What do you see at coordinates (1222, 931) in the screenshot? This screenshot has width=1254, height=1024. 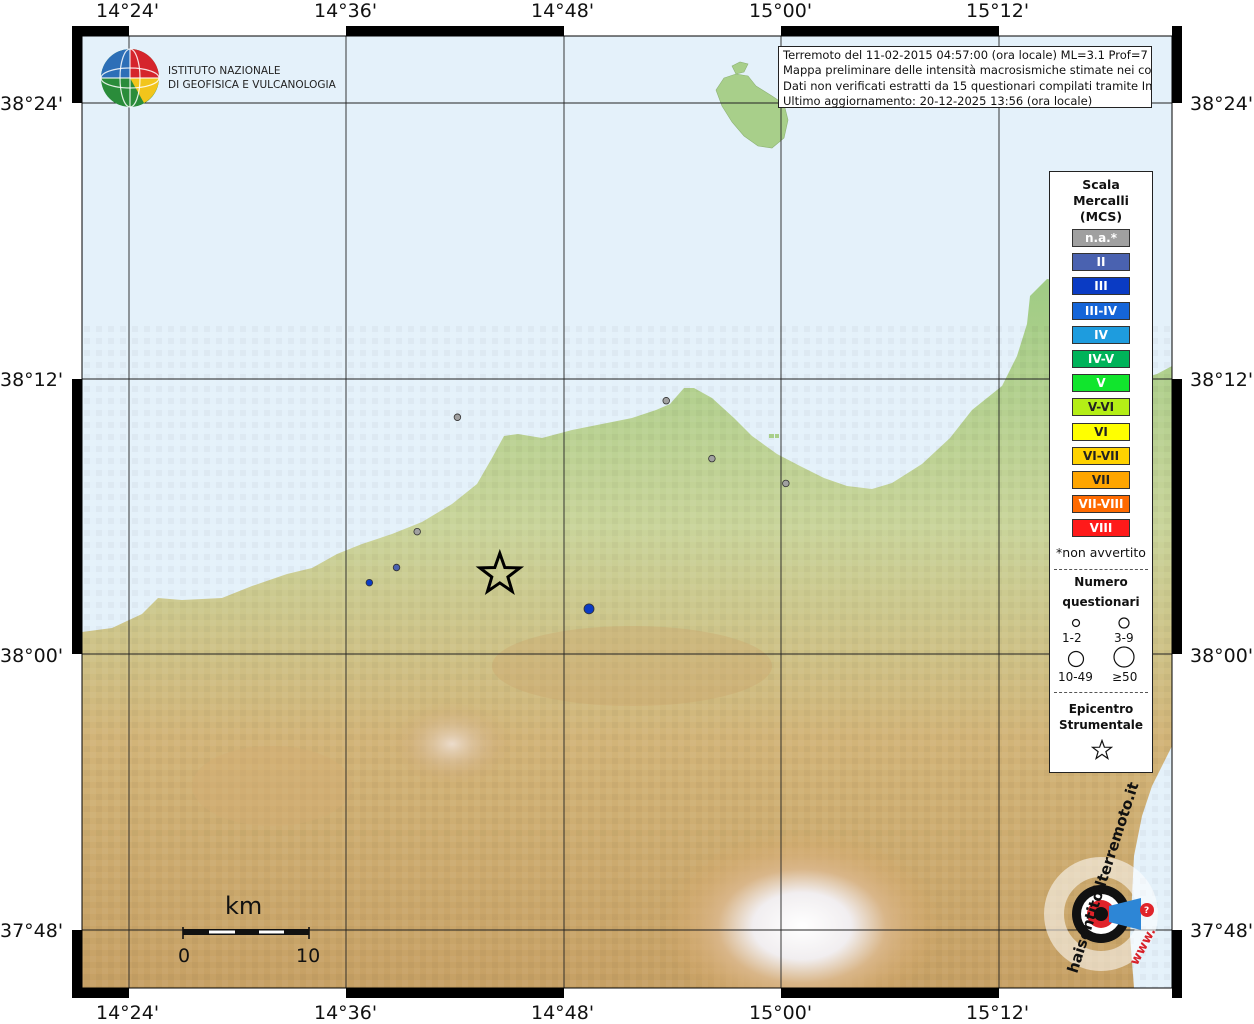 I see `lat-tick-right: 37°48'` at bounding box center [1222, 931].